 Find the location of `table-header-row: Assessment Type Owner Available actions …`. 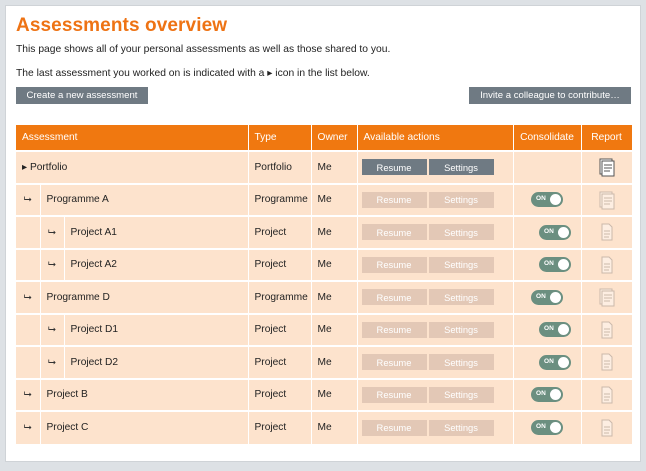

table-header-row: Assessment Type Owner Available actions … is located at coordinates (324, 138).